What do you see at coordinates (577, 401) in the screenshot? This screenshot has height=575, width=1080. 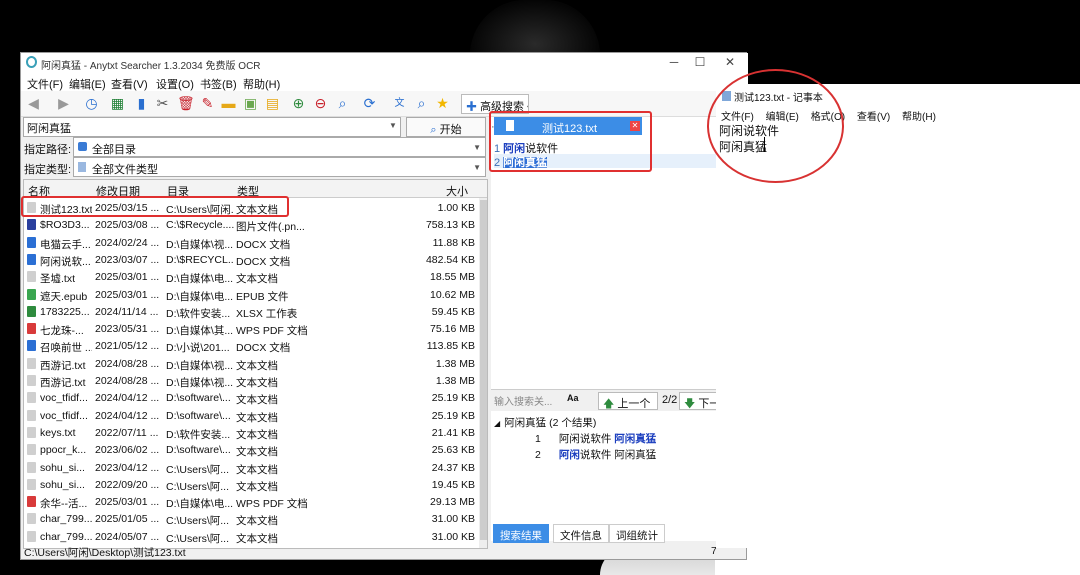 I see `match-case-button: Aa` at bounding box center [577, 401].